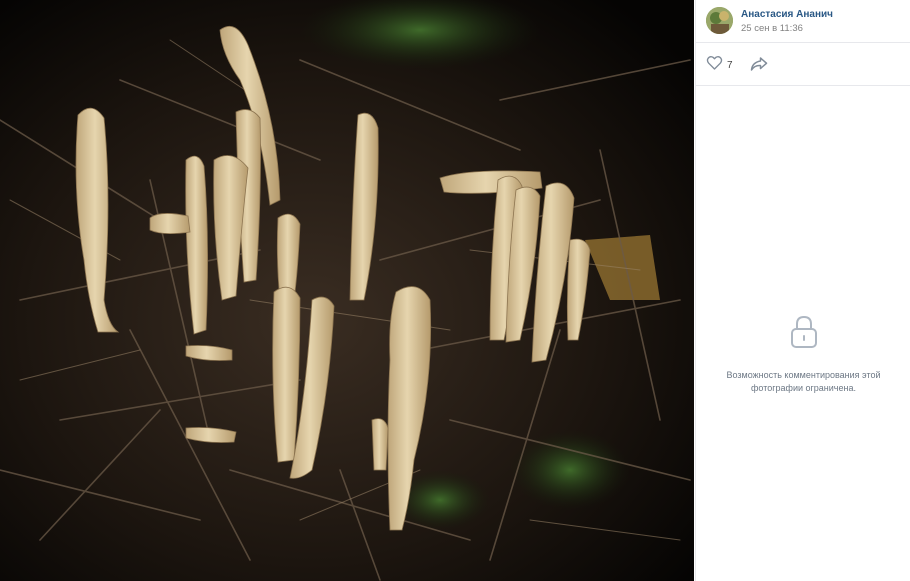  I want to click on like-button: 7, so click(719, 65).